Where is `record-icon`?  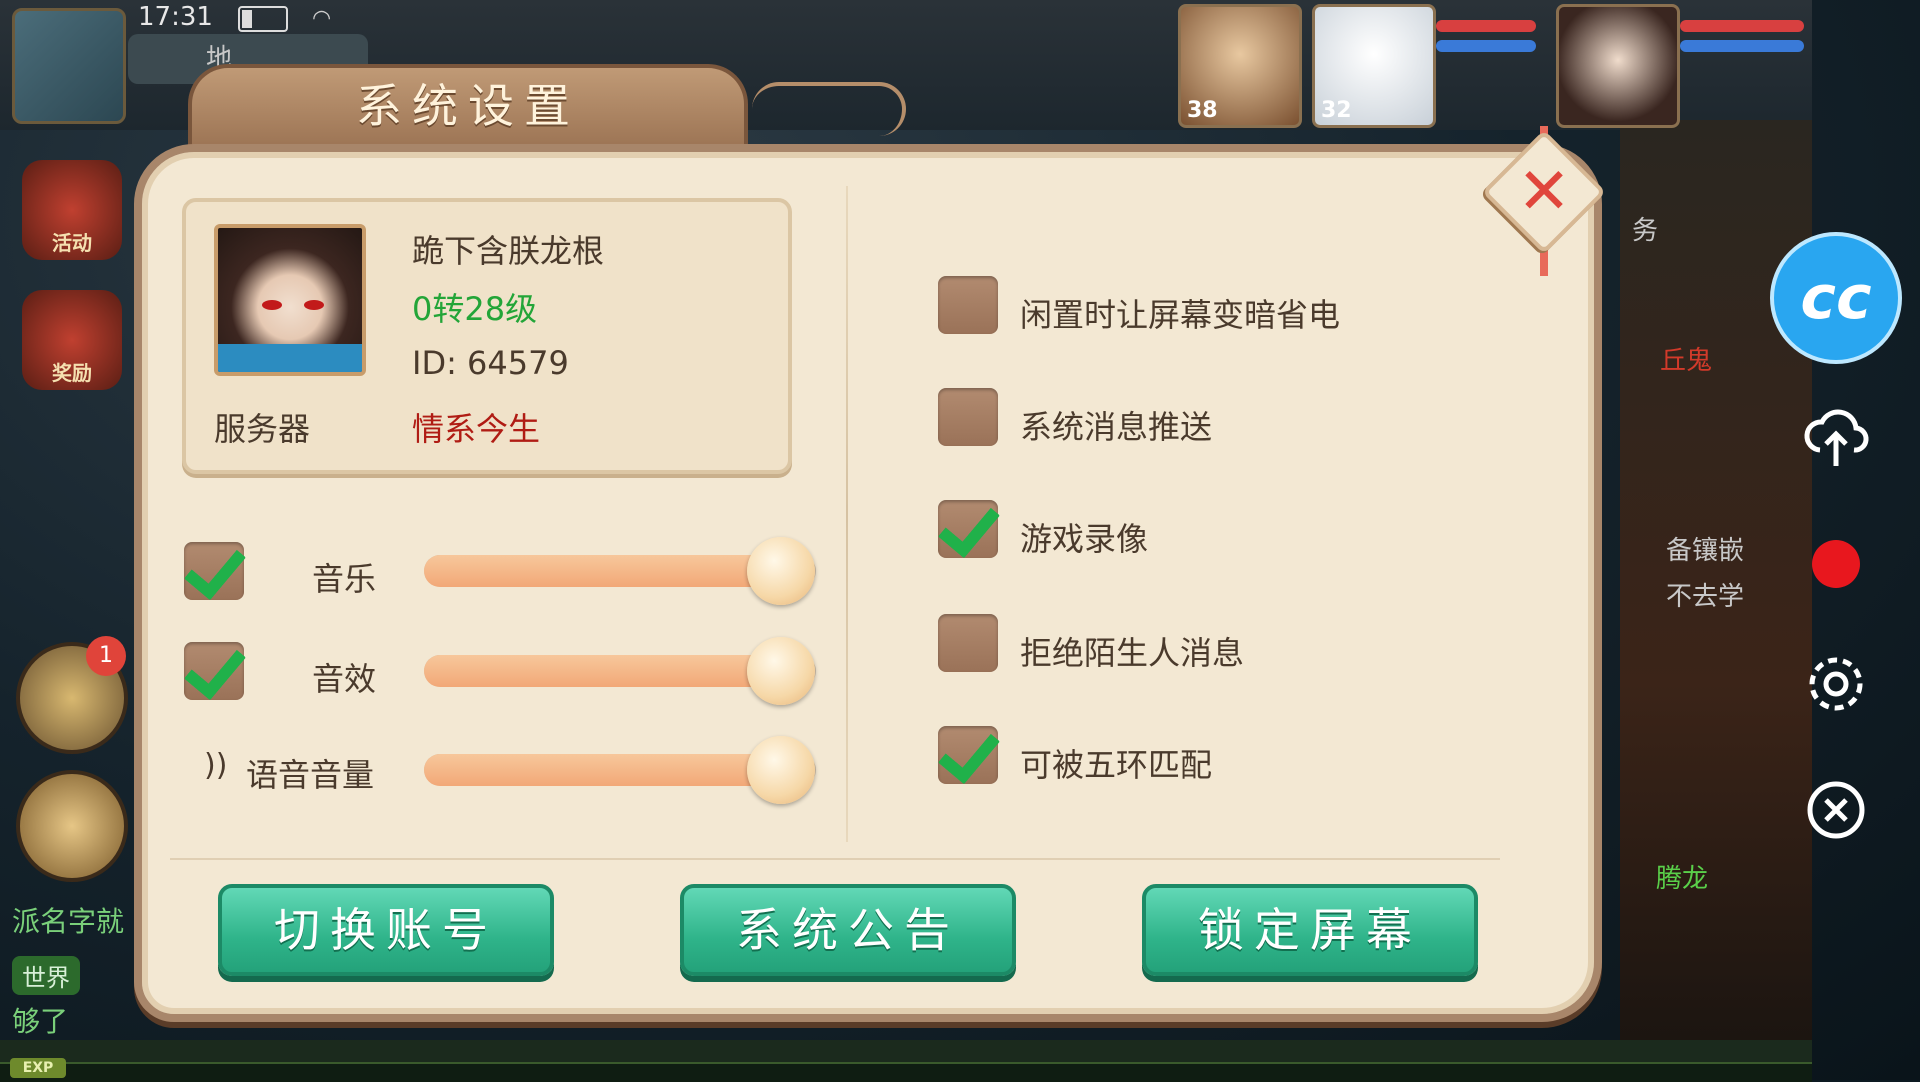
record-icon is located at coordinates (1836, 564).